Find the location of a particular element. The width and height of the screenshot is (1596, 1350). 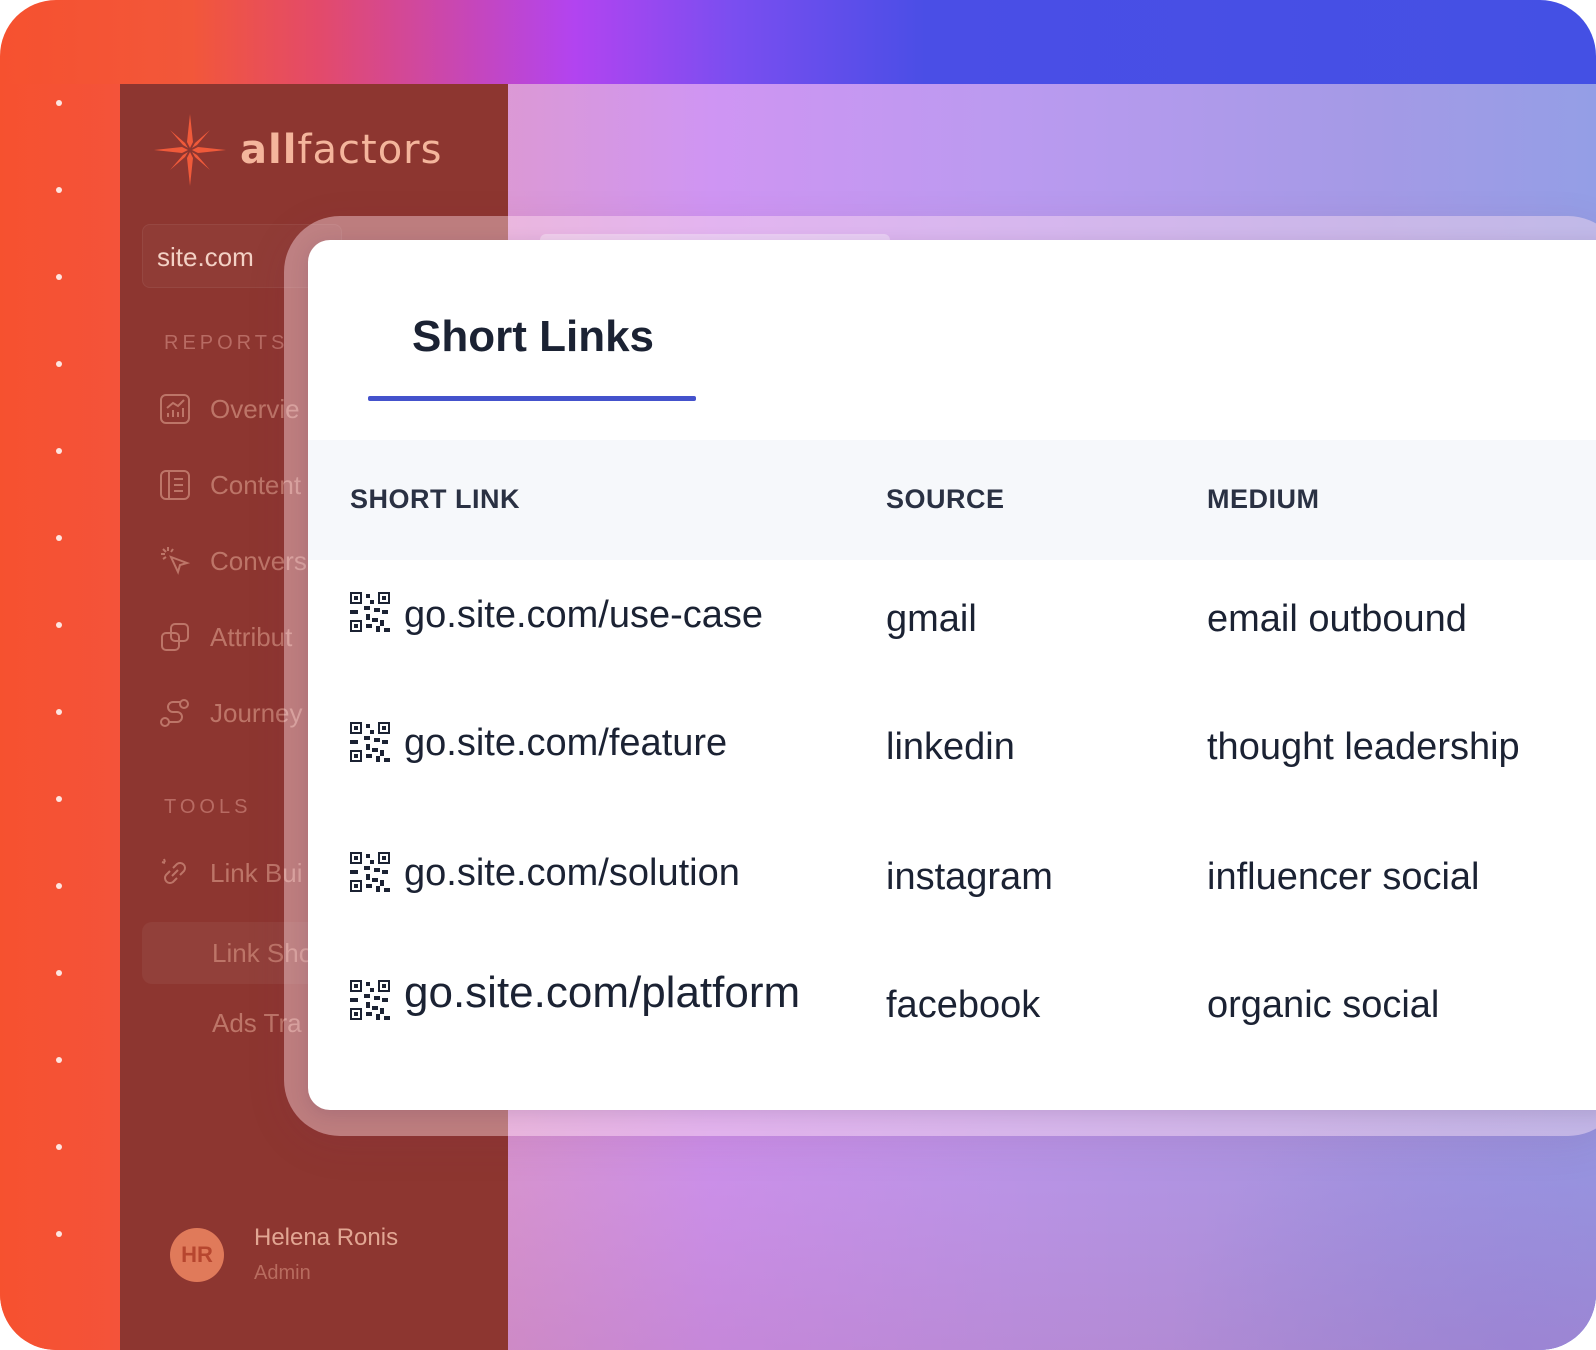

tools-section-title: TOOLS is located at coordinates (208, 807).